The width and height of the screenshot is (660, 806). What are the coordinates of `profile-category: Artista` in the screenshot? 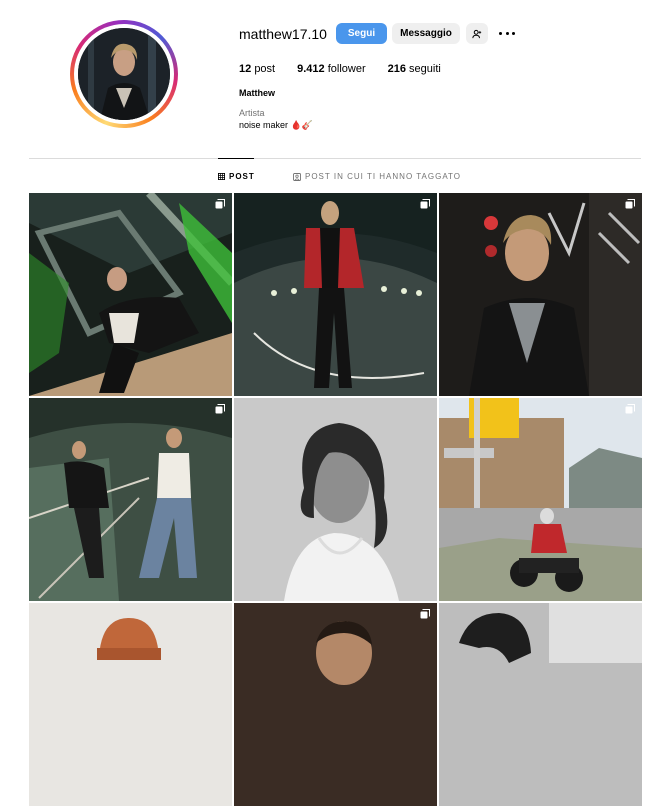 It's located at (252, 113).